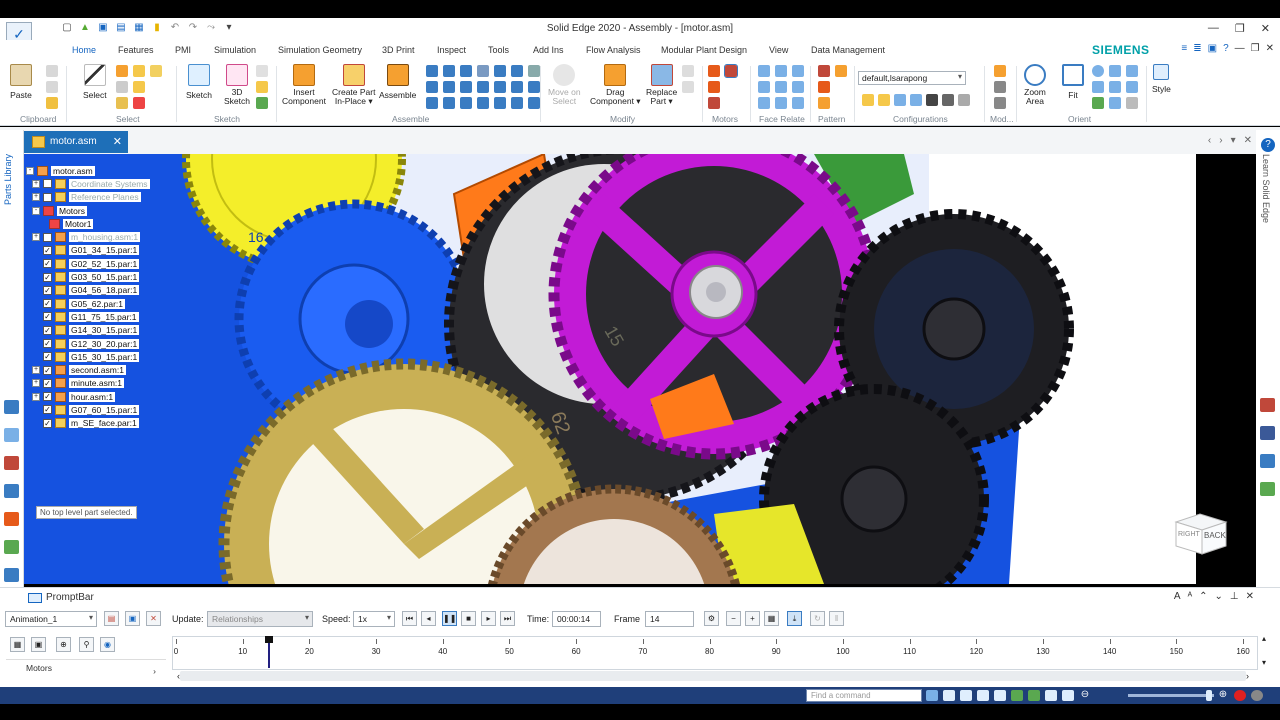 This screenshot has width=1280, height=720. Describe the element at coordinates (199, 82) in the screenshot. I see `sketch-button: Sketch` at that location.